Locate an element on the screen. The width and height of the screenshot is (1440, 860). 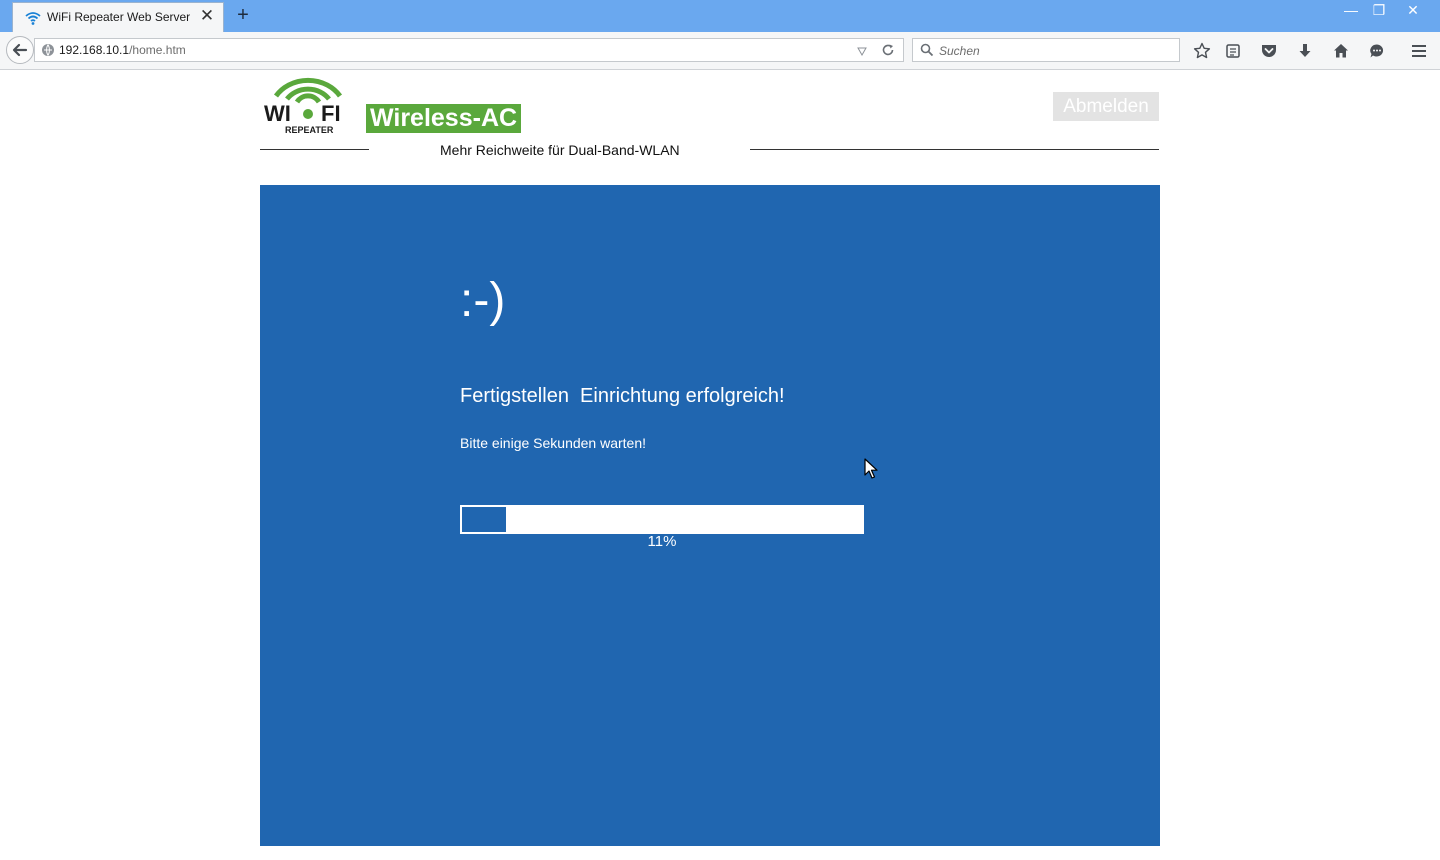
logout-button: Abmelden is located at coordinates (1106, 106).